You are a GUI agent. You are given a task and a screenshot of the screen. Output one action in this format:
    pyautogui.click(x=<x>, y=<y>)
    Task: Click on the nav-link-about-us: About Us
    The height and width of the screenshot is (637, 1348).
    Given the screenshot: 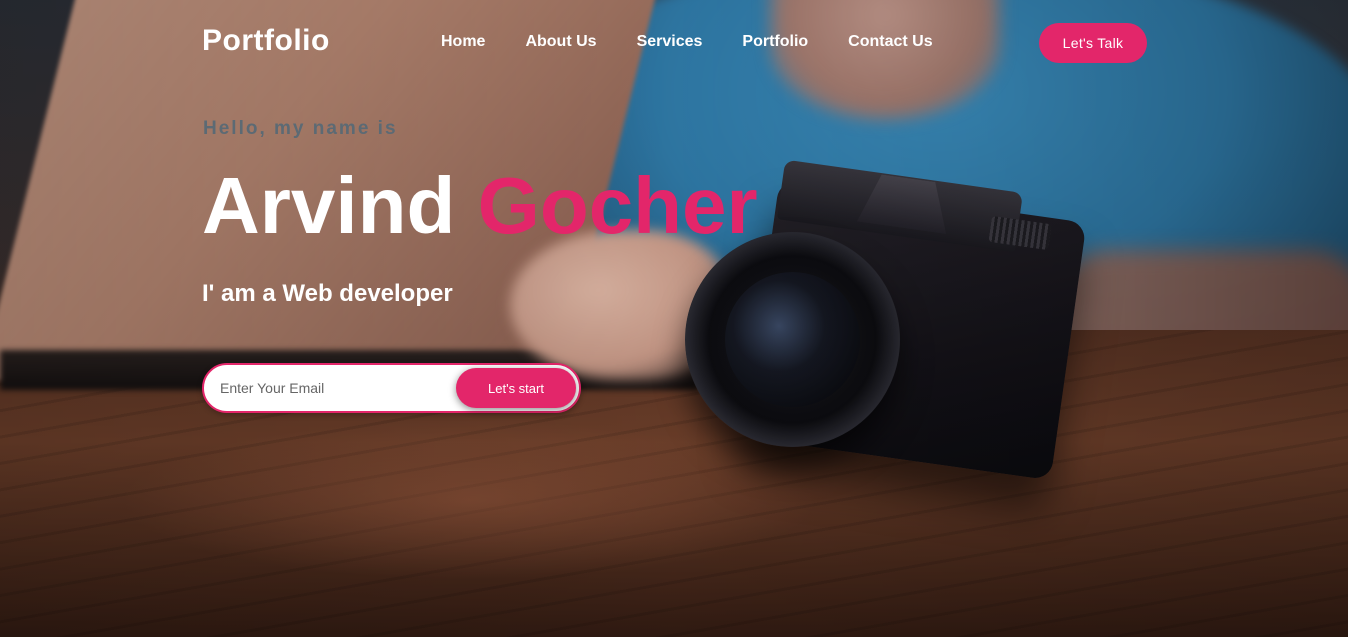 What is the action you would take?
    pyautogui.click(x=560, y=42)
    